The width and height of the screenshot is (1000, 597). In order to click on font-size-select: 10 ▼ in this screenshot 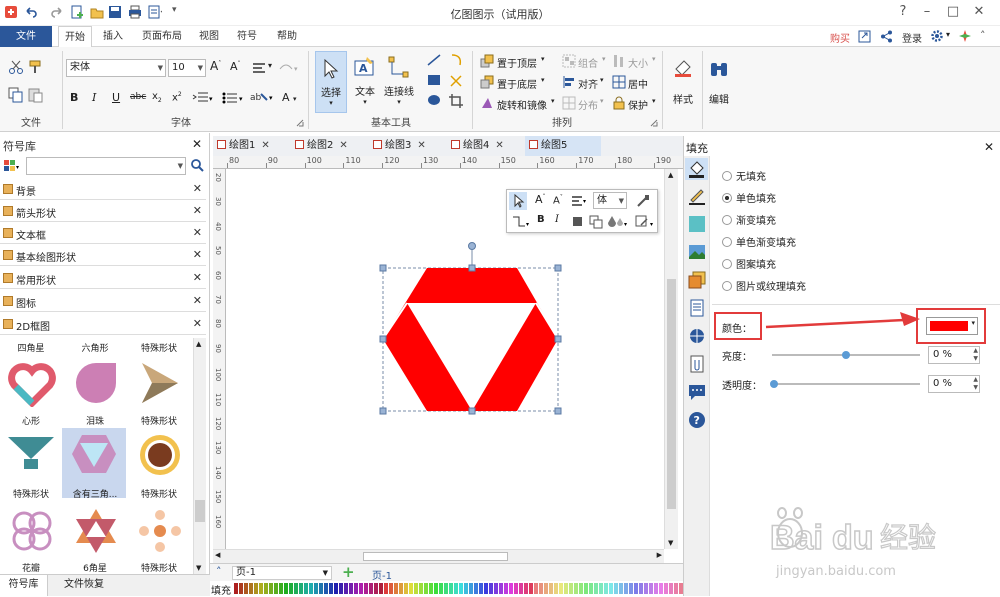, I will do `click(187, 68)`.